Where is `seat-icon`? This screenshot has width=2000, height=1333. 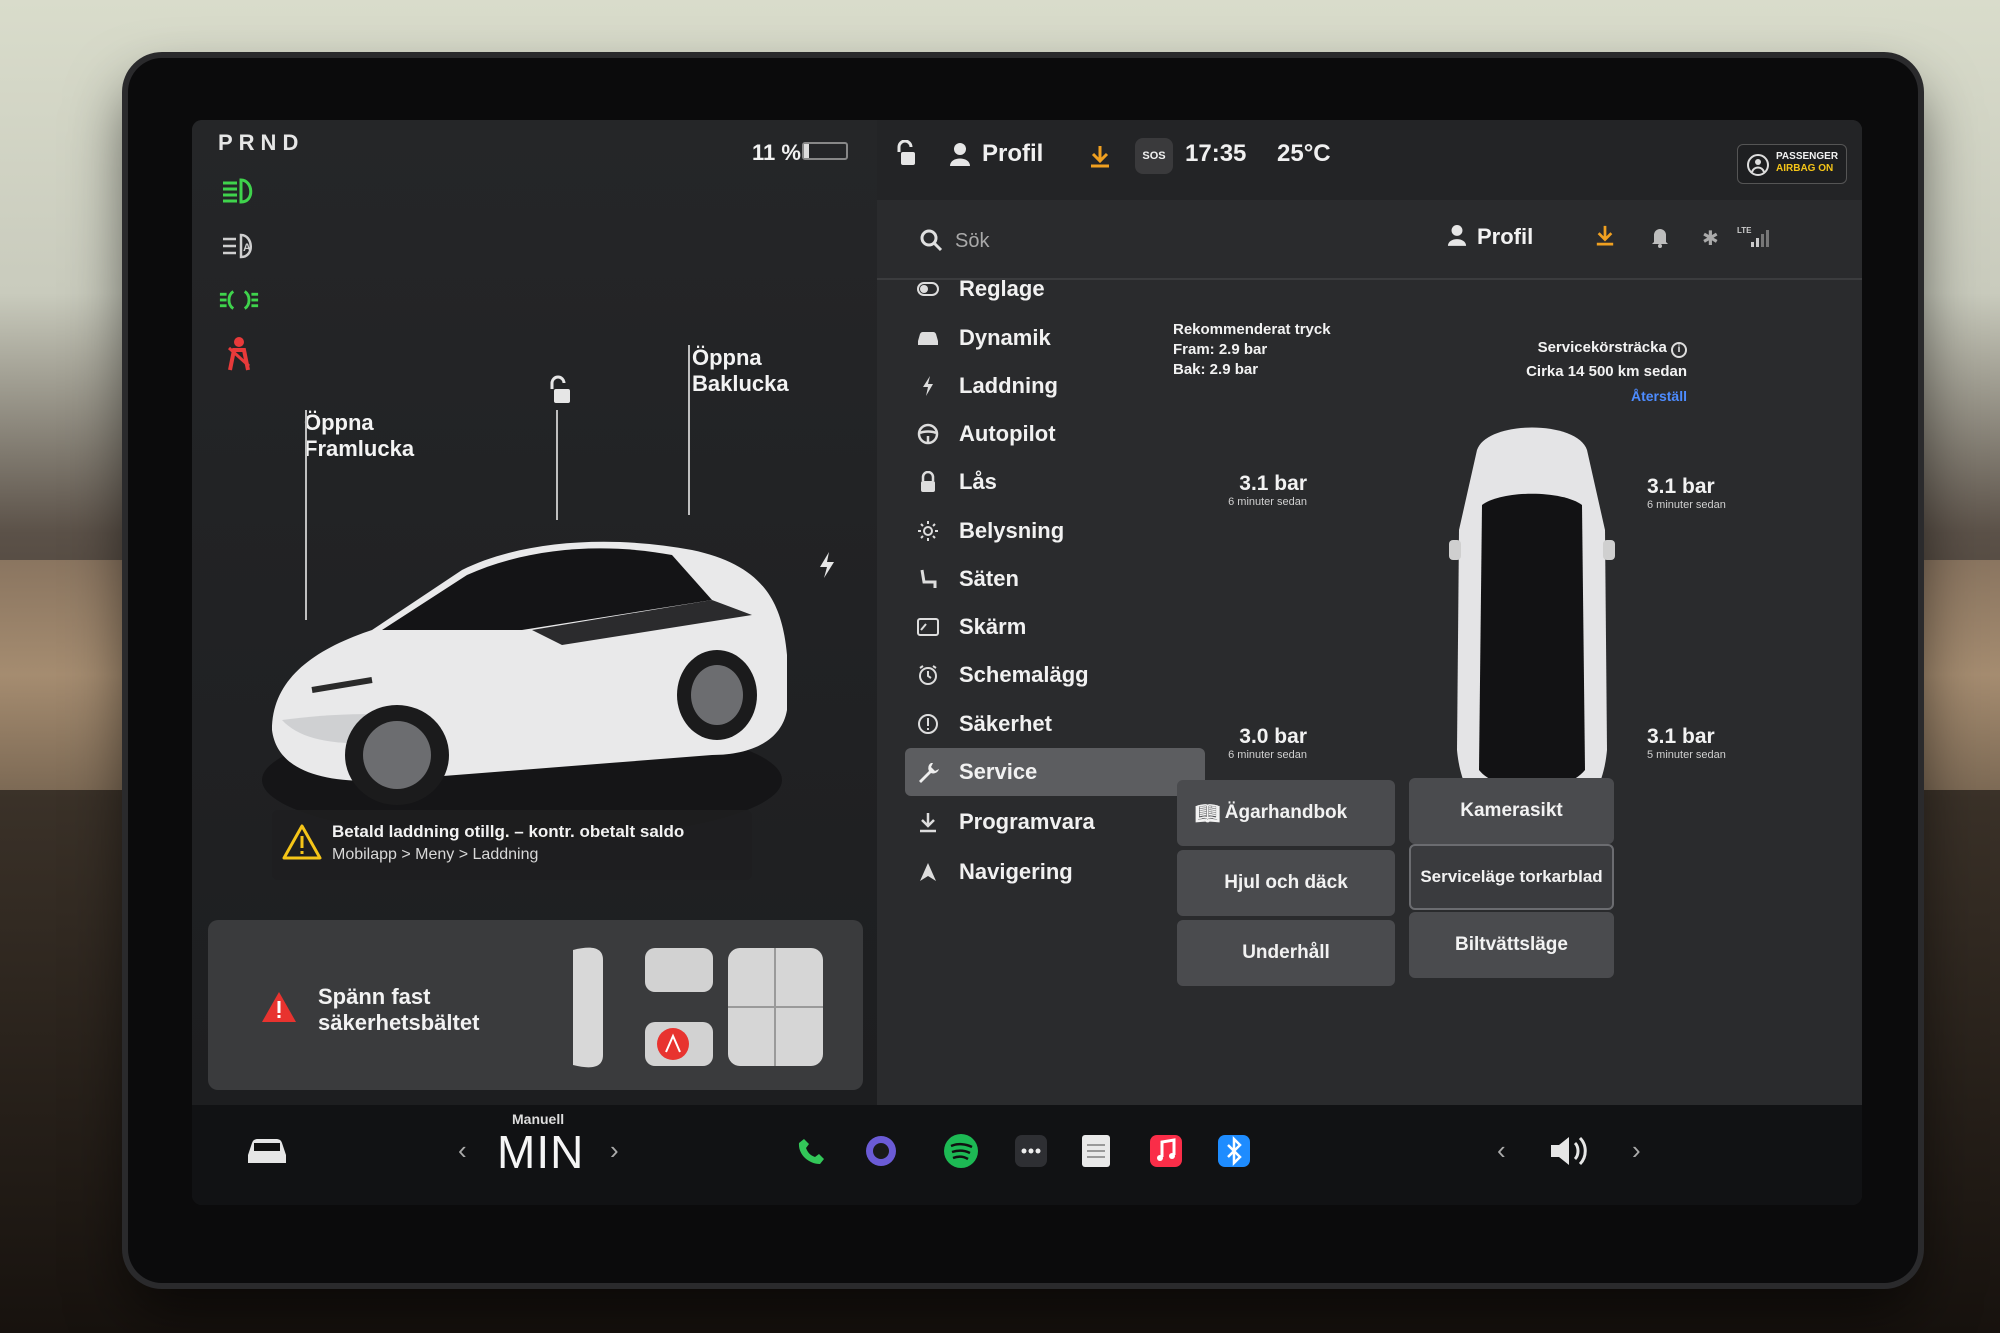 seat-icon is located at coordinates (928, 579).